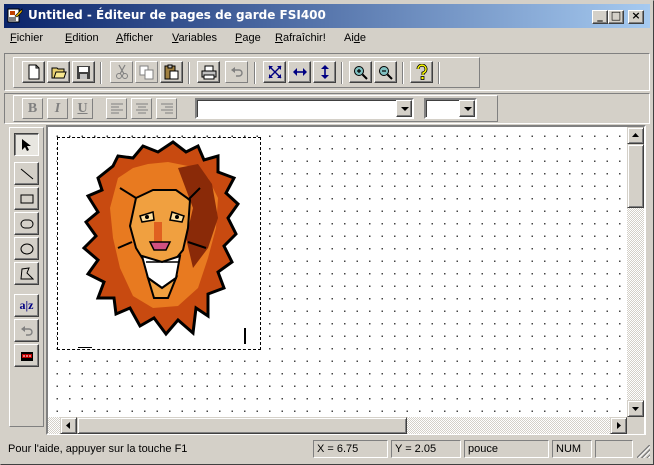 The height and width of the screenshot is (465, 654). I want to click on font-name-combo, so click(304, 108).